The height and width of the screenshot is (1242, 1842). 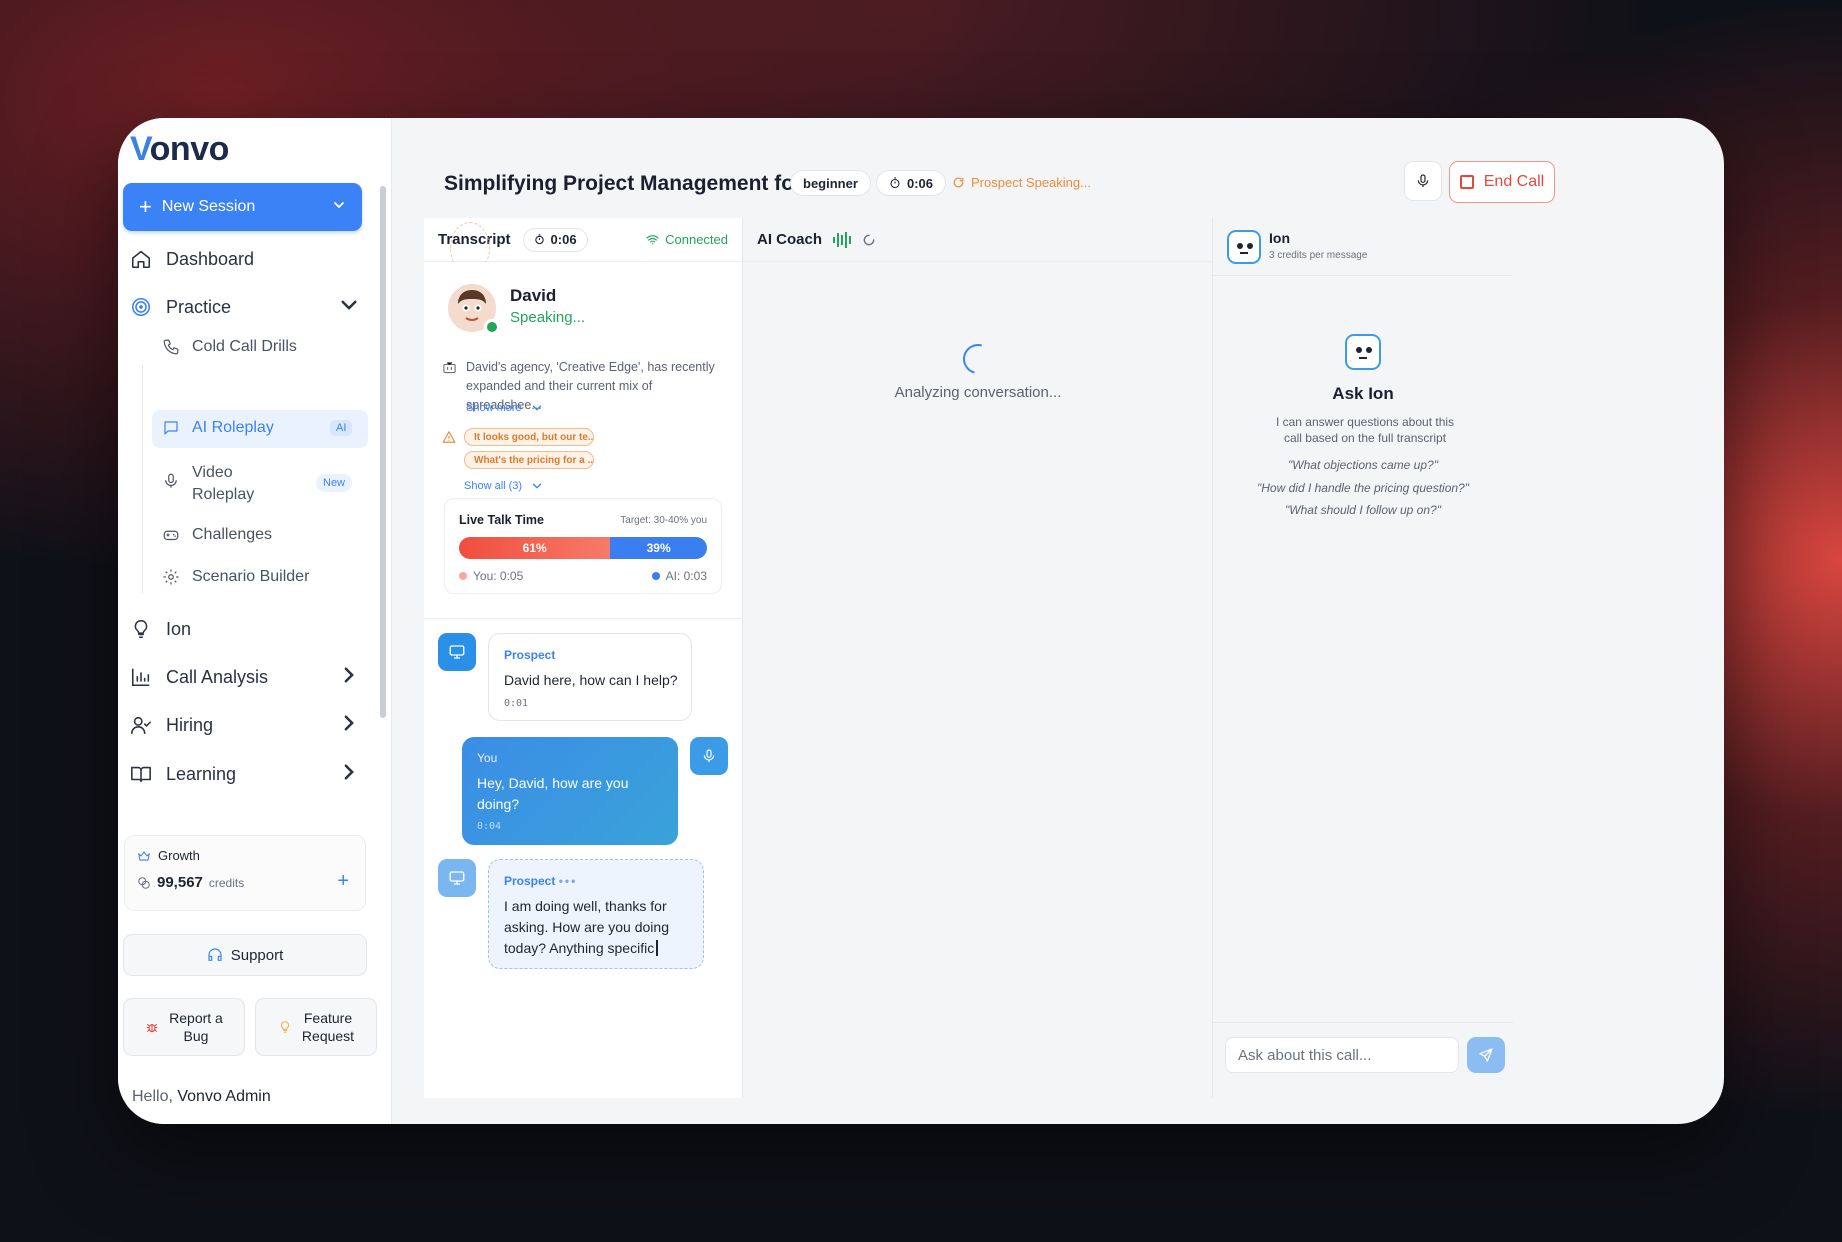 I want to click on report-bug-label: Bug, so click(x=196, y=1036).